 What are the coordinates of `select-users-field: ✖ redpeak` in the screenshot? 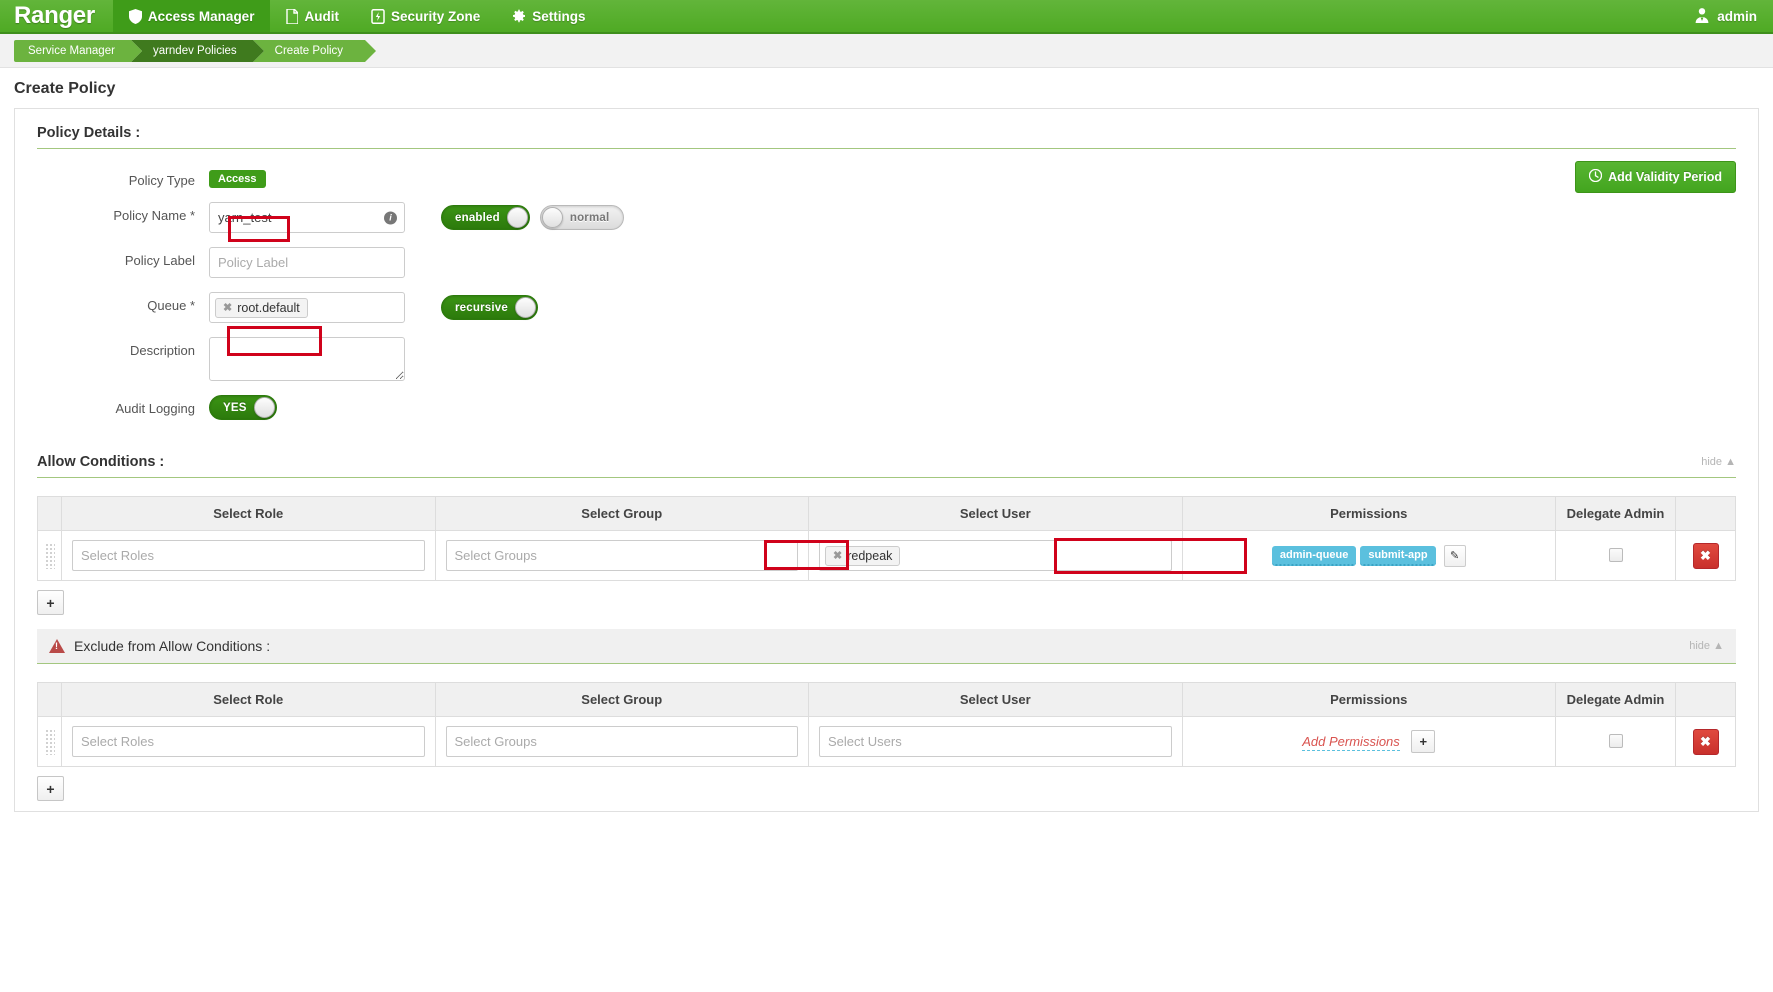 It's located at (995, 555).